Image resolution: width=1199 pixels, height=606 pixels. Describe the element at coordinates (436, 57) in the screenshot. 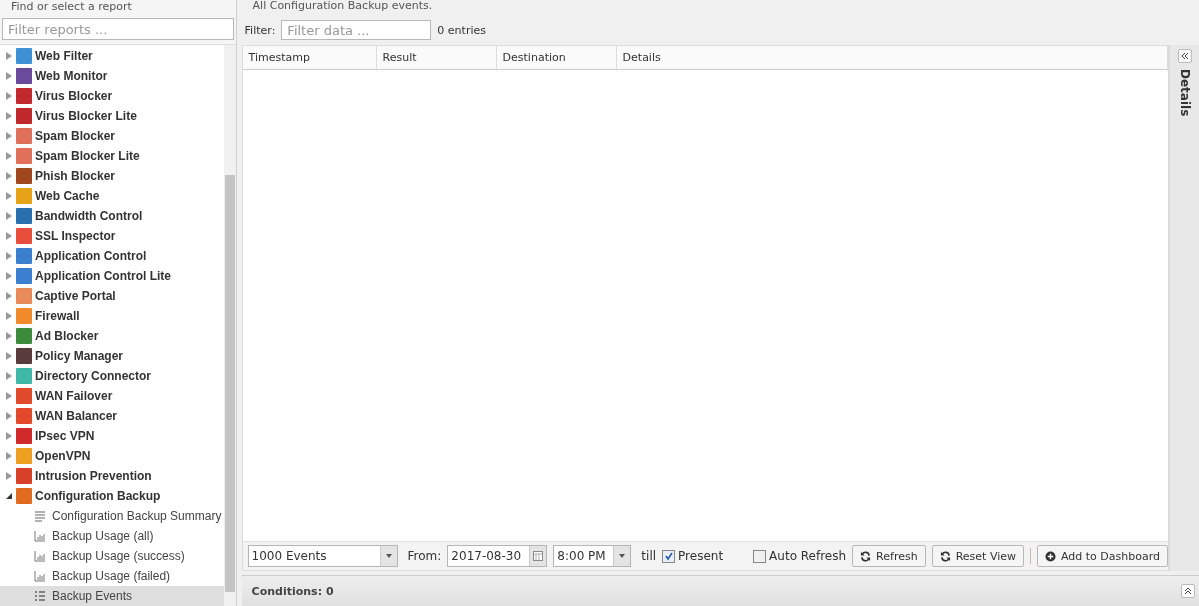

I see `column-header: Result` at that location.